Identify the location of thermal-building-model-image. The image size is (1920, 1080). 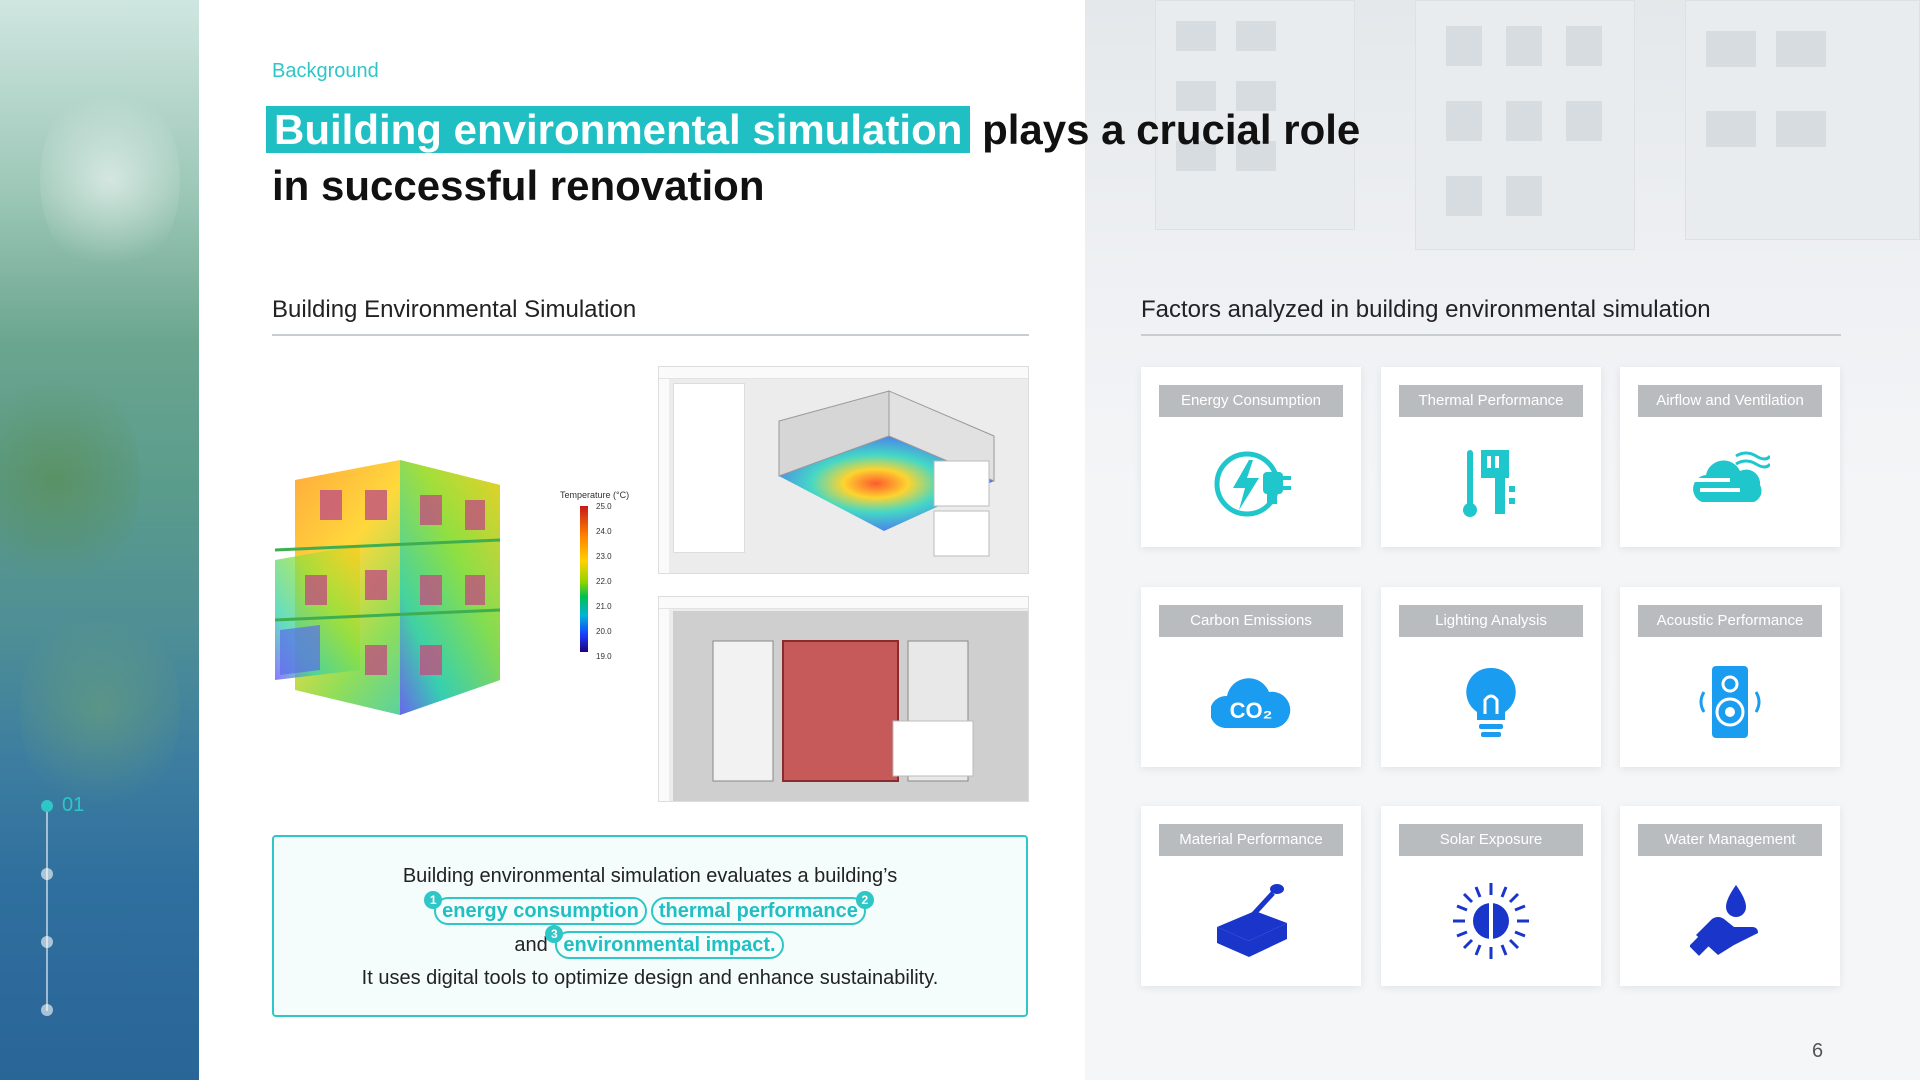
(387, 587).